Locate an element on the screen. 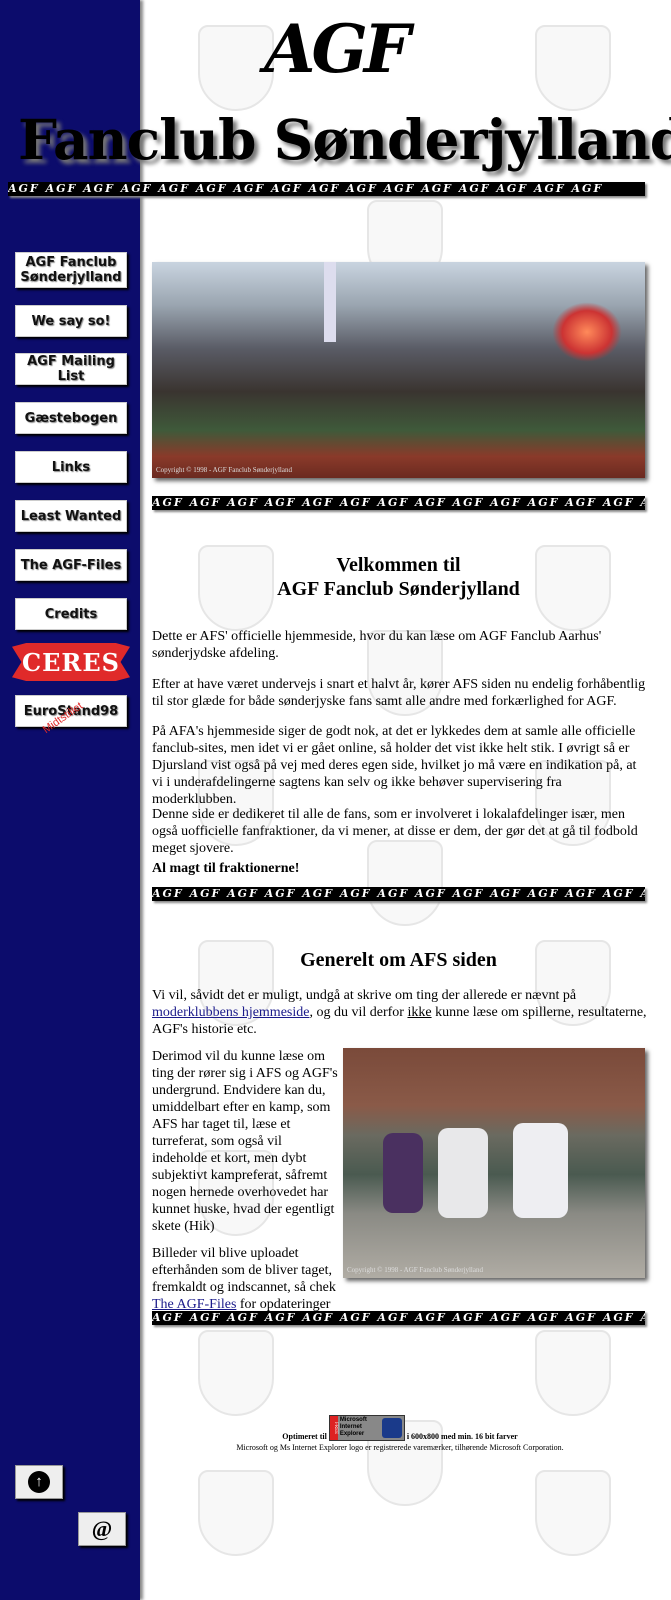 The height and width of the screenshot is (1600, 671). photo-mast is located at coordinates (330, 302).